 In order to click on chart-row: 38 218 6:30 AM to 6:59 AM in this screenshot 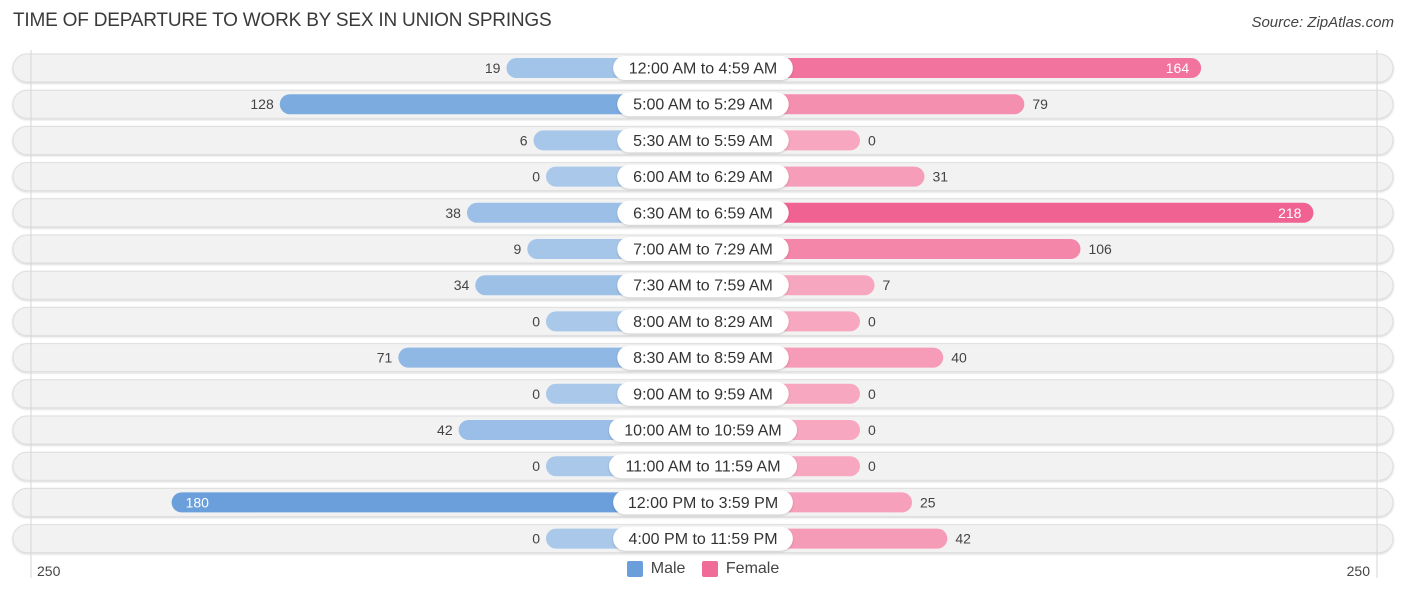, I will do `click(703, 213)`.